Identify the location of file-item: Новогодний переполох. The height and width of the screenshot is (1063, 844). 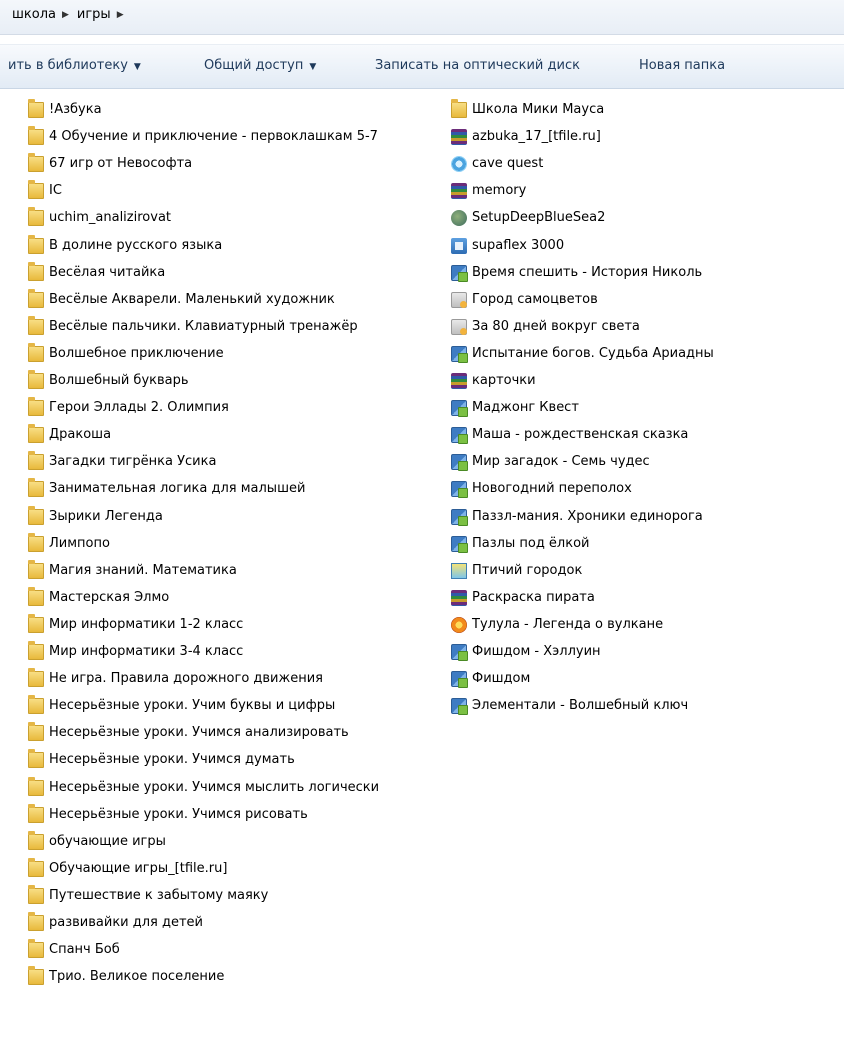
(541, 489).